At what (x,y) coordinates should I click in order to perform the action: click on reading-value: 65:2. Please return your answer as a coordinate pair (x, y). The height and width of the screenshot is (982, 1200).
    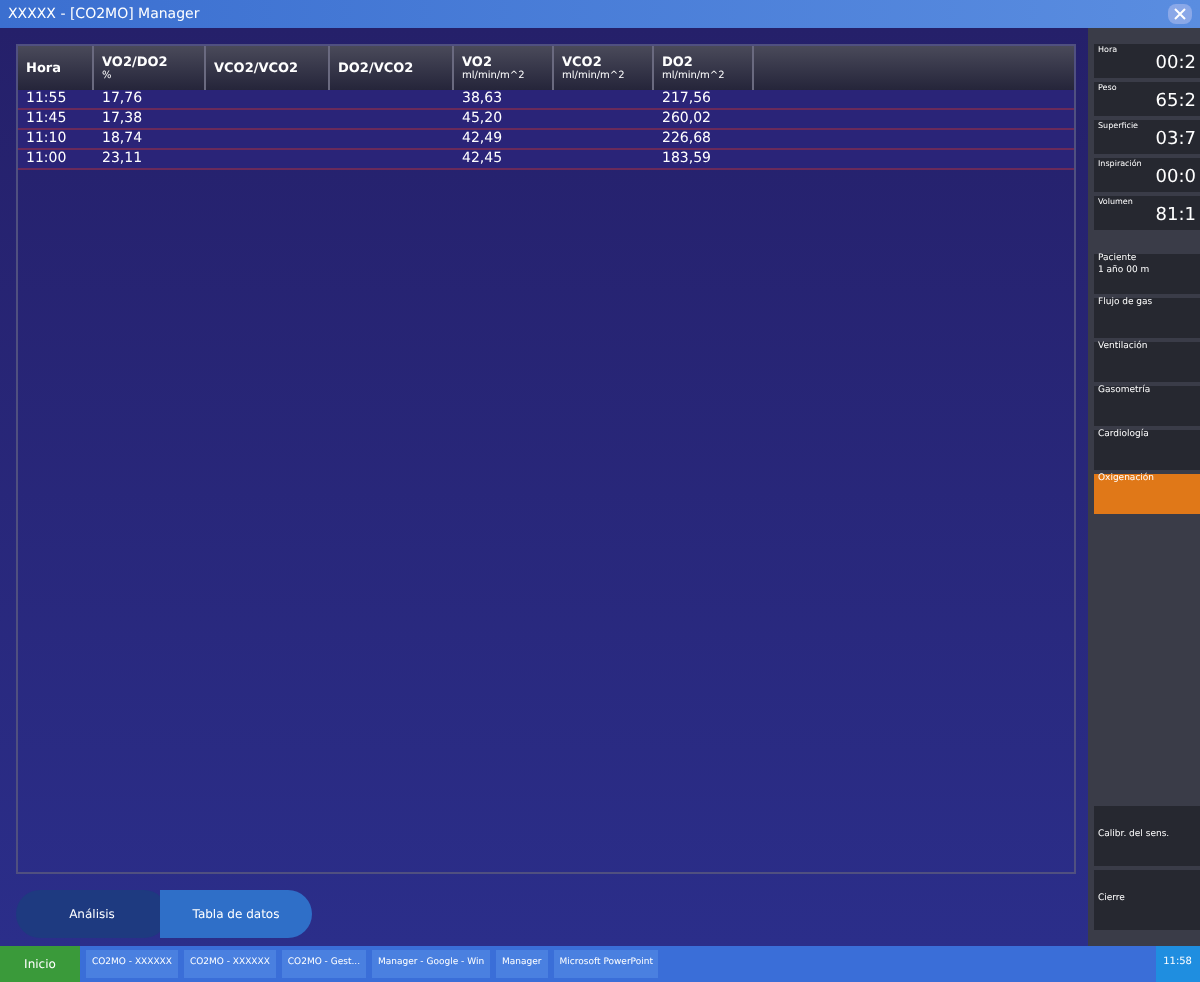
    Looking at the image, I should click on (1175, 102).